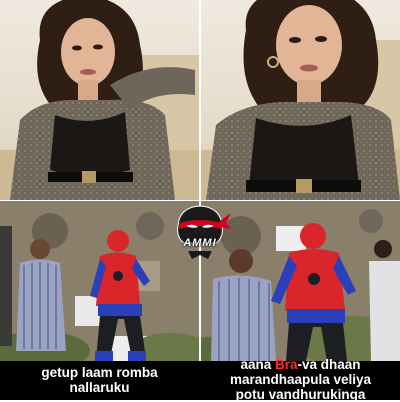  What do you see at coordinates (286, 364) in the screenshot?
I see `caption-highlight-word: Bra` at bounding box center [286, 364].